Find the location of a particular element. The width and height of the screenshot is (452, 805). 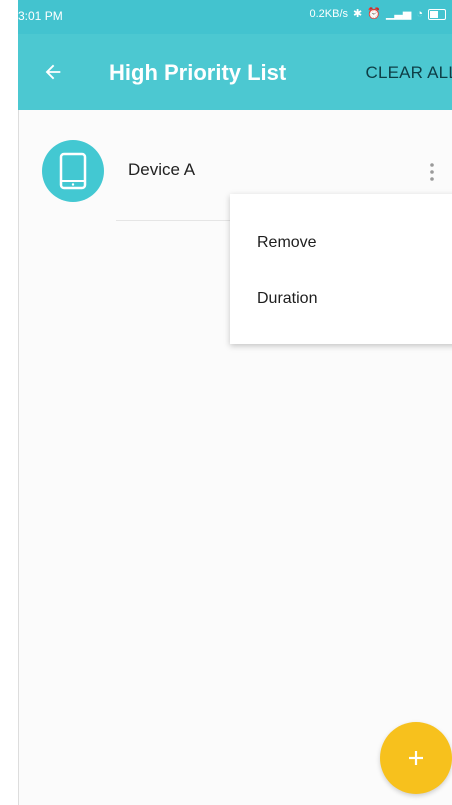

wifi-icon: ◔ is located at coordinates (419, 14).